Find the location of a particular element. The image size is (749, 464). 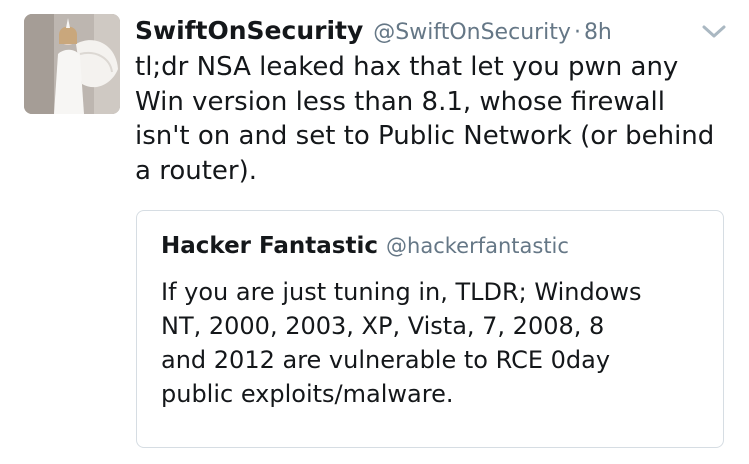

avatar is located at coordinates (72, 64).